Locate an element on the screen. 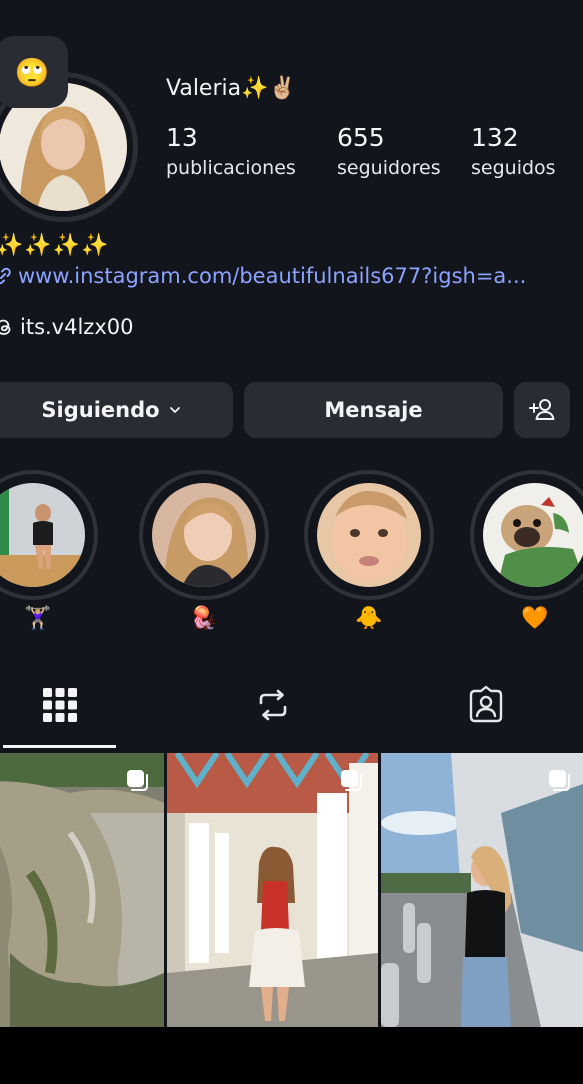 Image resolution: width=583 pixels, height=1084 pixels. highlight-2-cover is located at coordinates (204, 535).